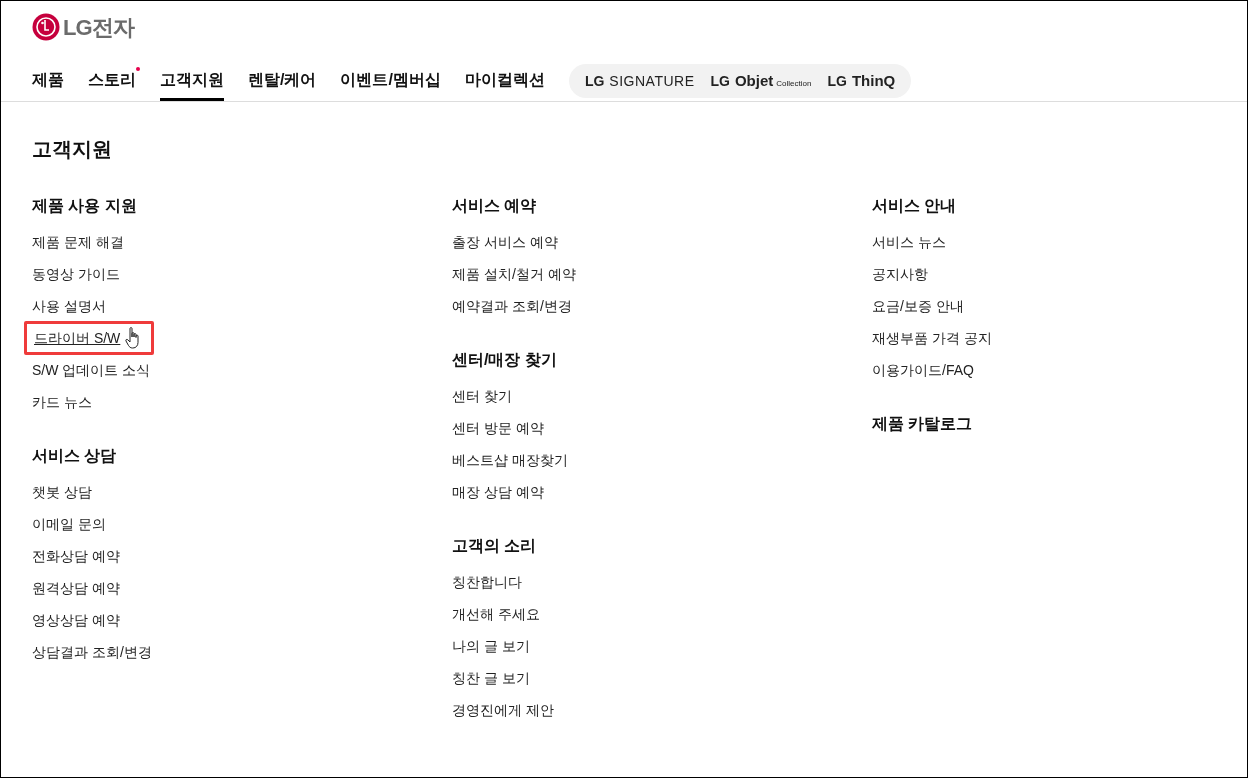  What do you see at coordinates (498, 428) in the screenshot?
I see `menu-link: 센터 방문 예약` at bounding box center [498, 428].